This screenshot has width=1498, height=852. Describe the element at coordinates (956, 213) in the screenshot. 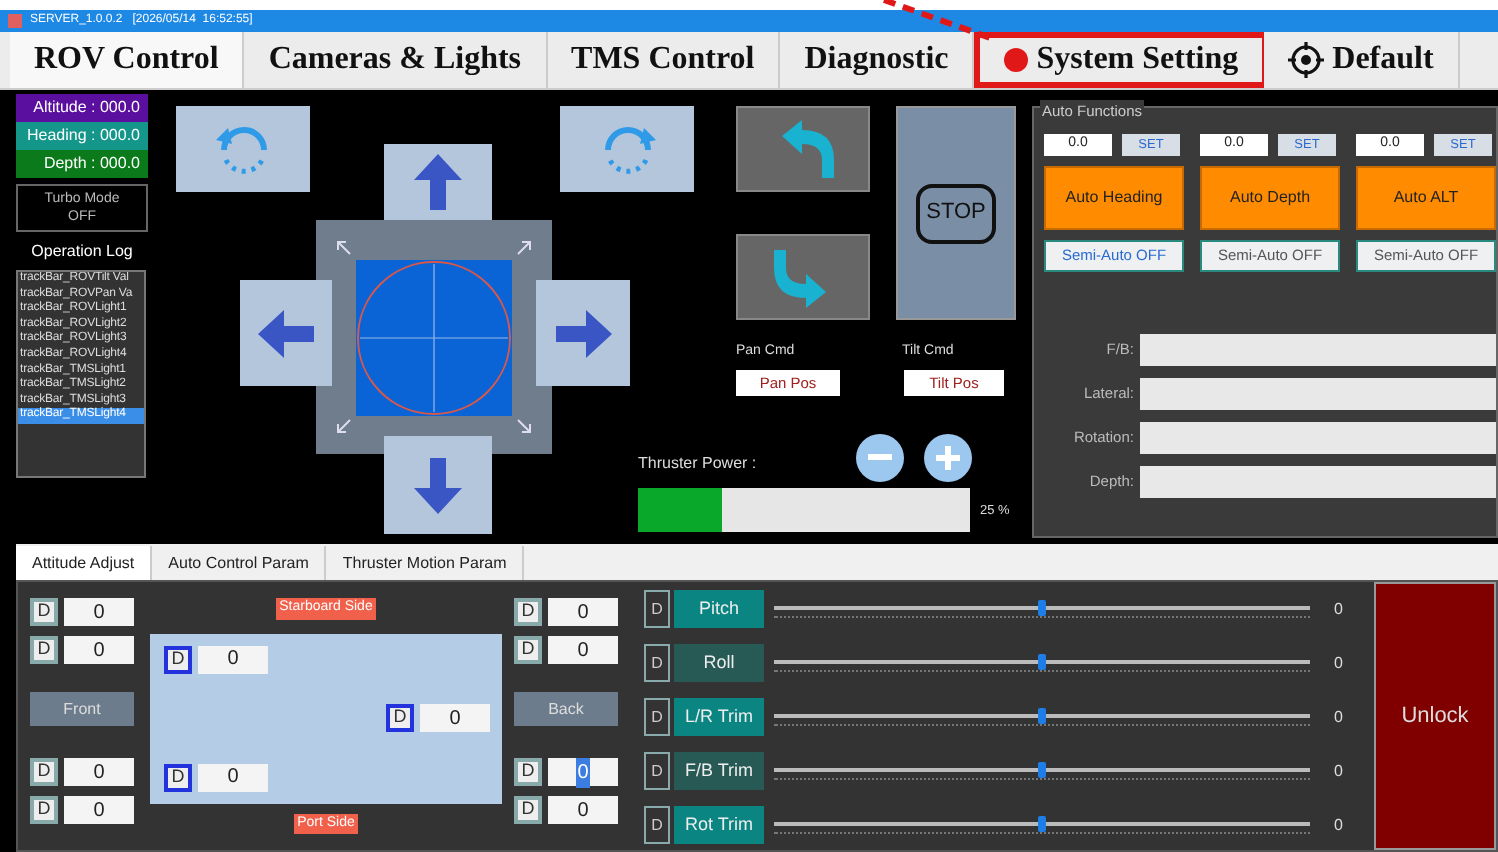

I see `stop-button: STOP` at that location.